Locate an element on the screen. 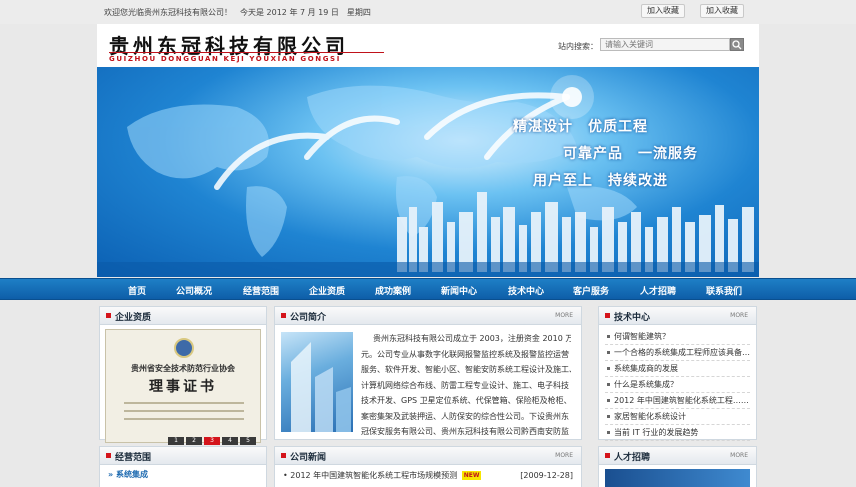 This screenshot has height=487, width=856. panel-header: 公司新闻 MORE is located at coordinates (428, 456).